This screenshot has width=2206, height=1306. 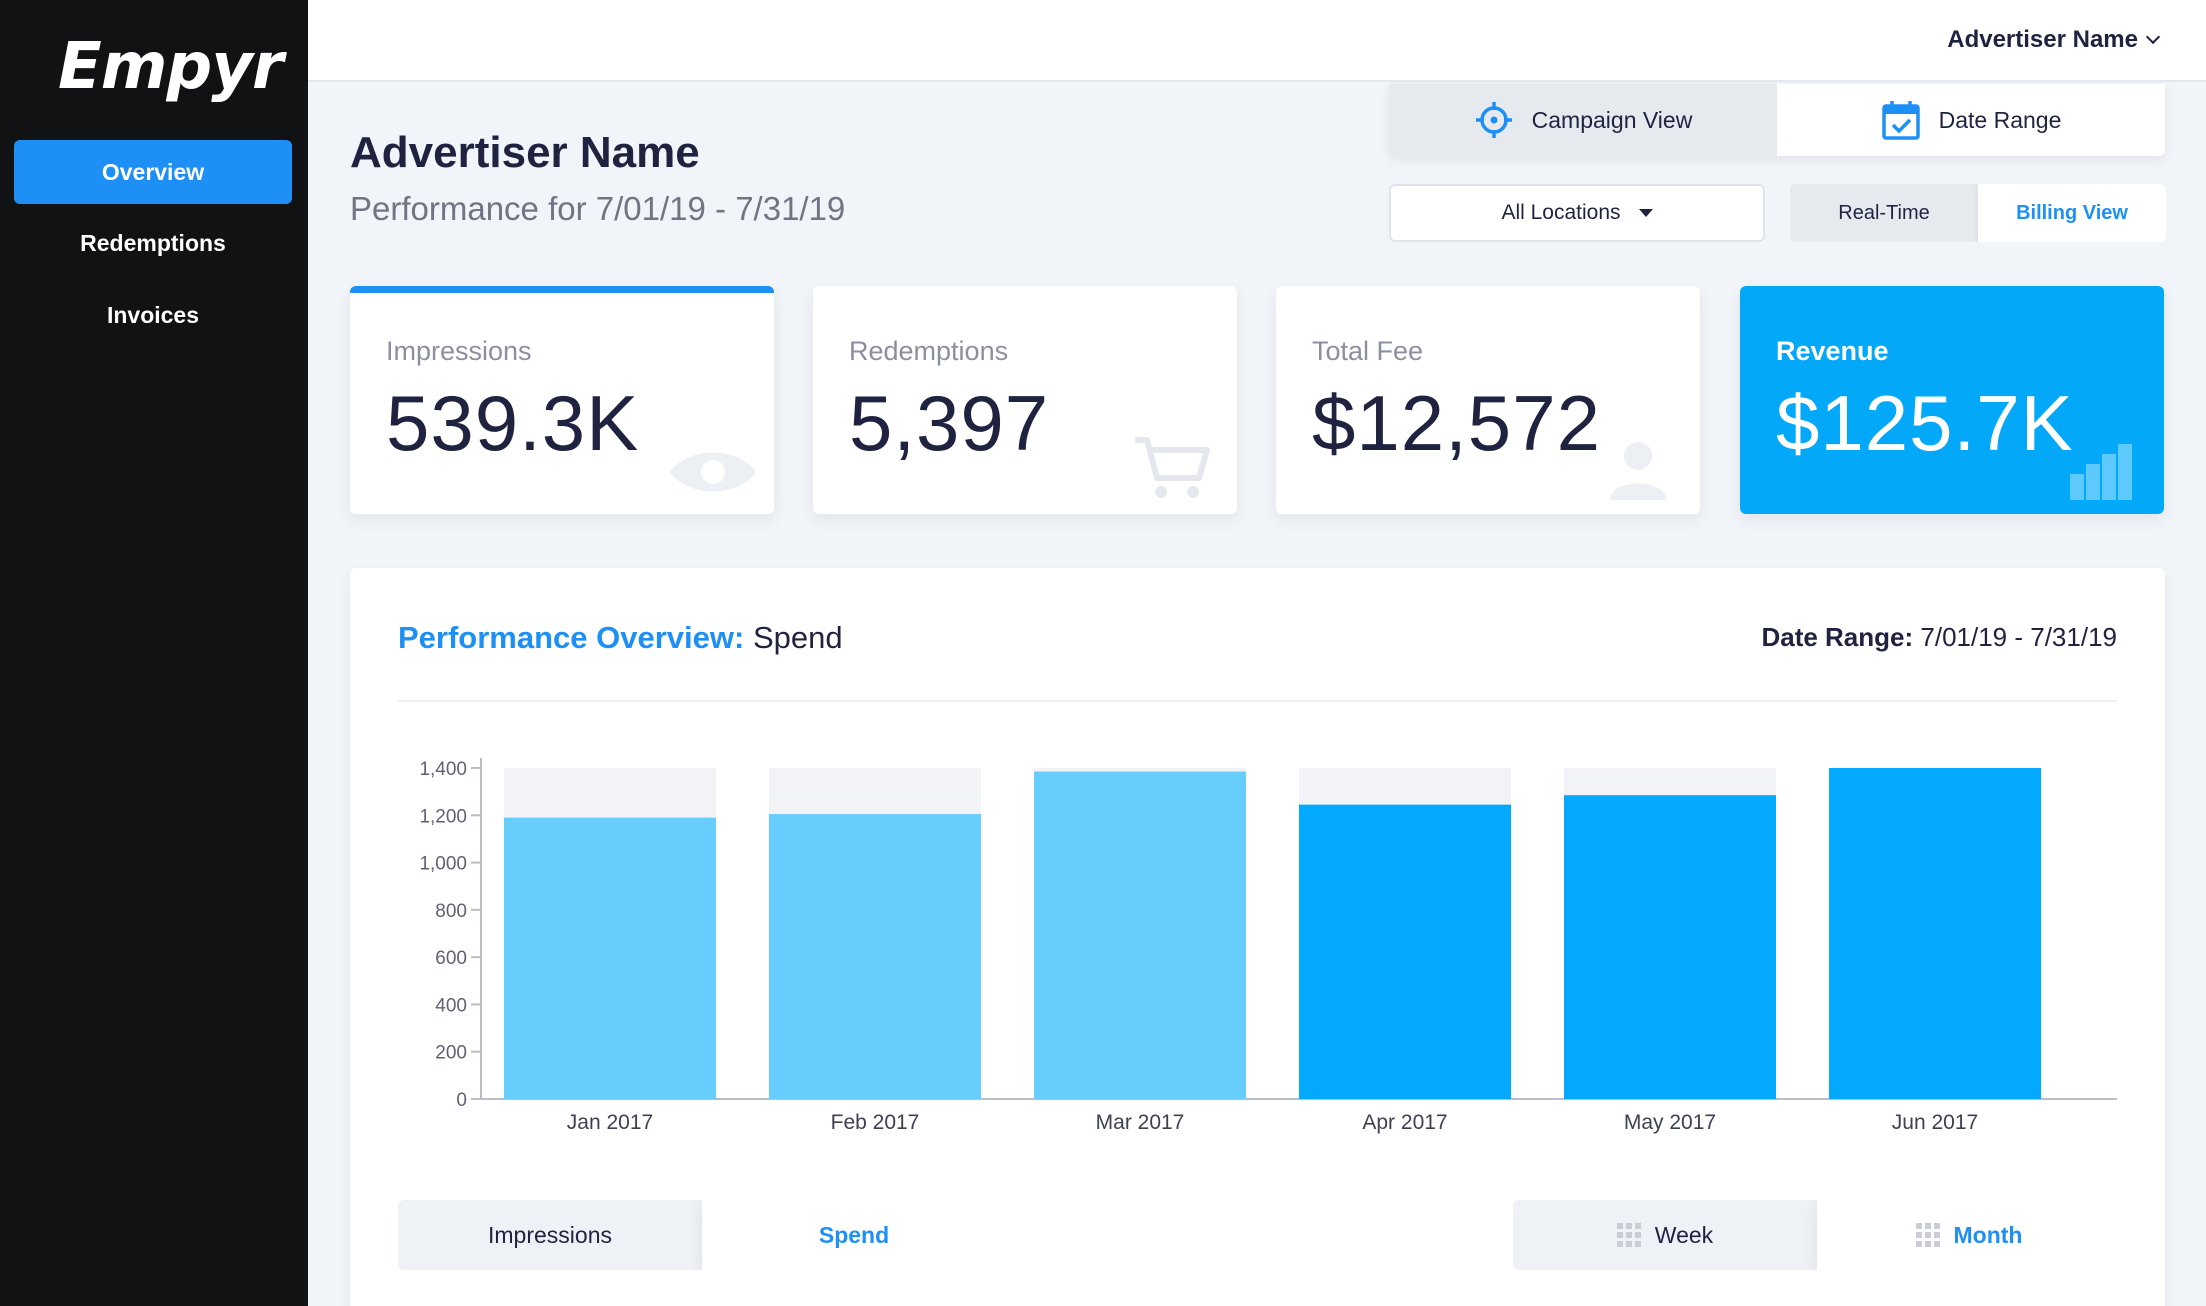 What do you see at coordinates (1140, 1122) in the screenshot?
I see `x-tick-label: Mar 2017` at bounding box center [1140, 1122].